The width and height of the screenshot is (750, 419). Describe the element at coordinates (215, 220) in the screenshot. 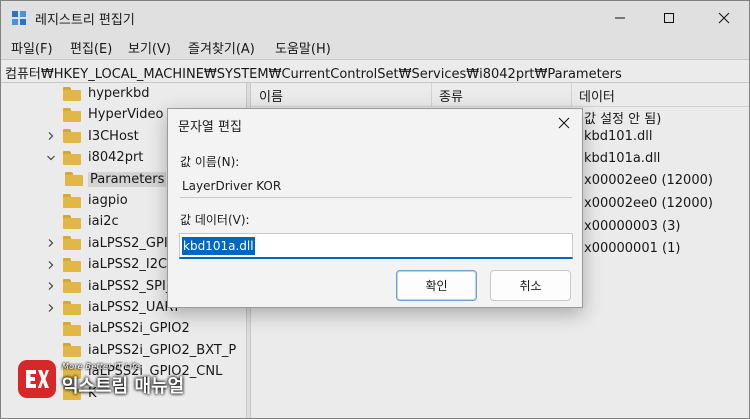

I see `value-data-label: 값 데이터(V):` at that location.